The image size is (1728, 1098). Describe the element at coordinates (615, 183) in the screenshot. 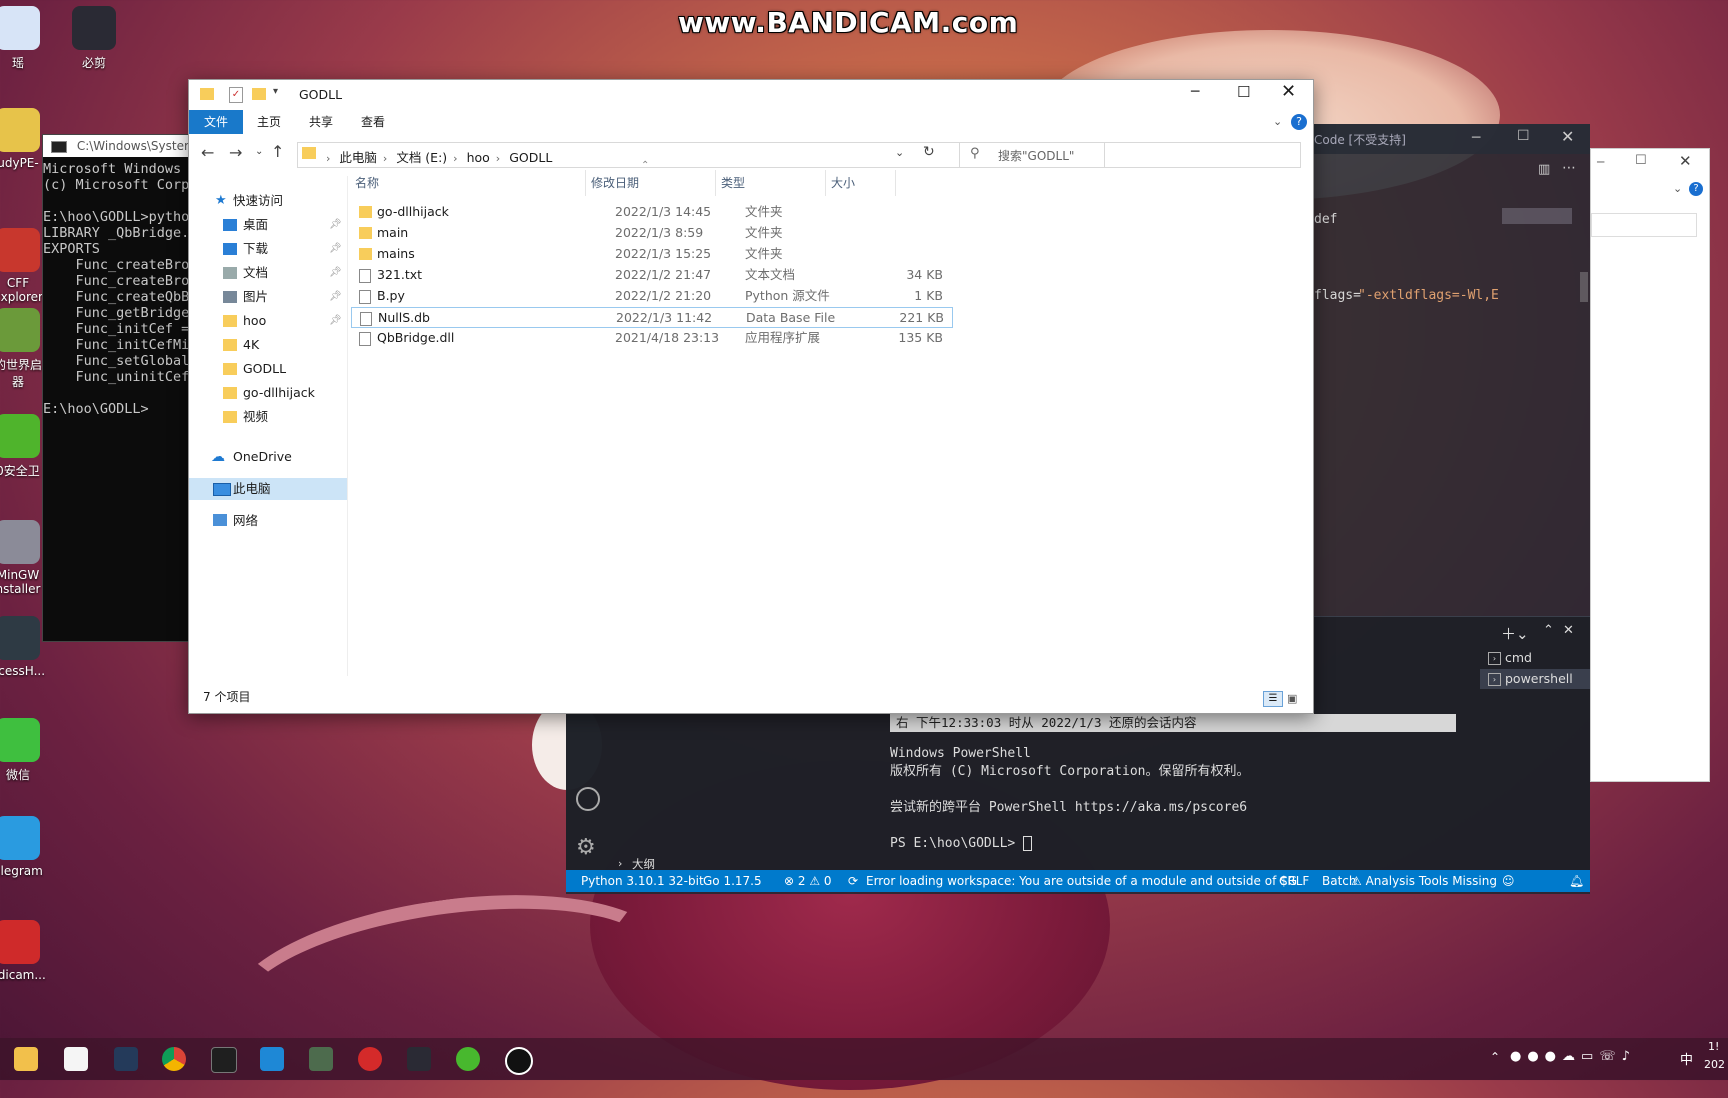

I see `column-date: 修改日期` at that location.